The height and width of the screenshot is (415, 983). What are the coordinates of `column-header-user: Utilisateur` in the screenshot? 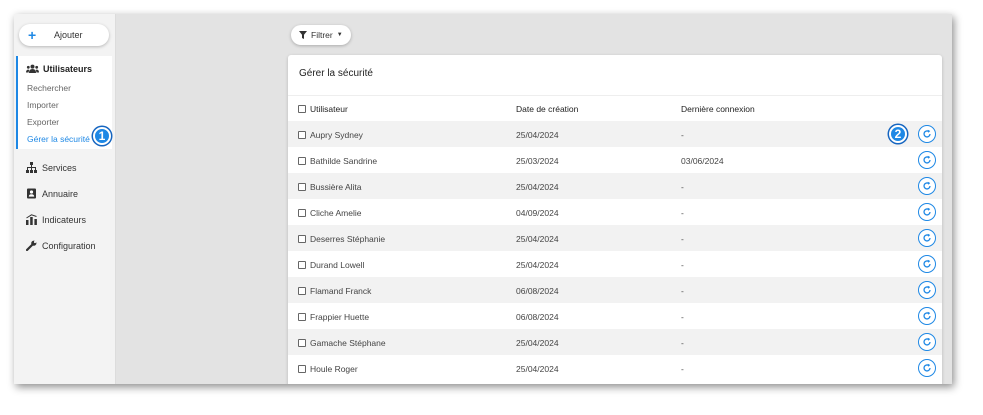 It's located at (323, 109).